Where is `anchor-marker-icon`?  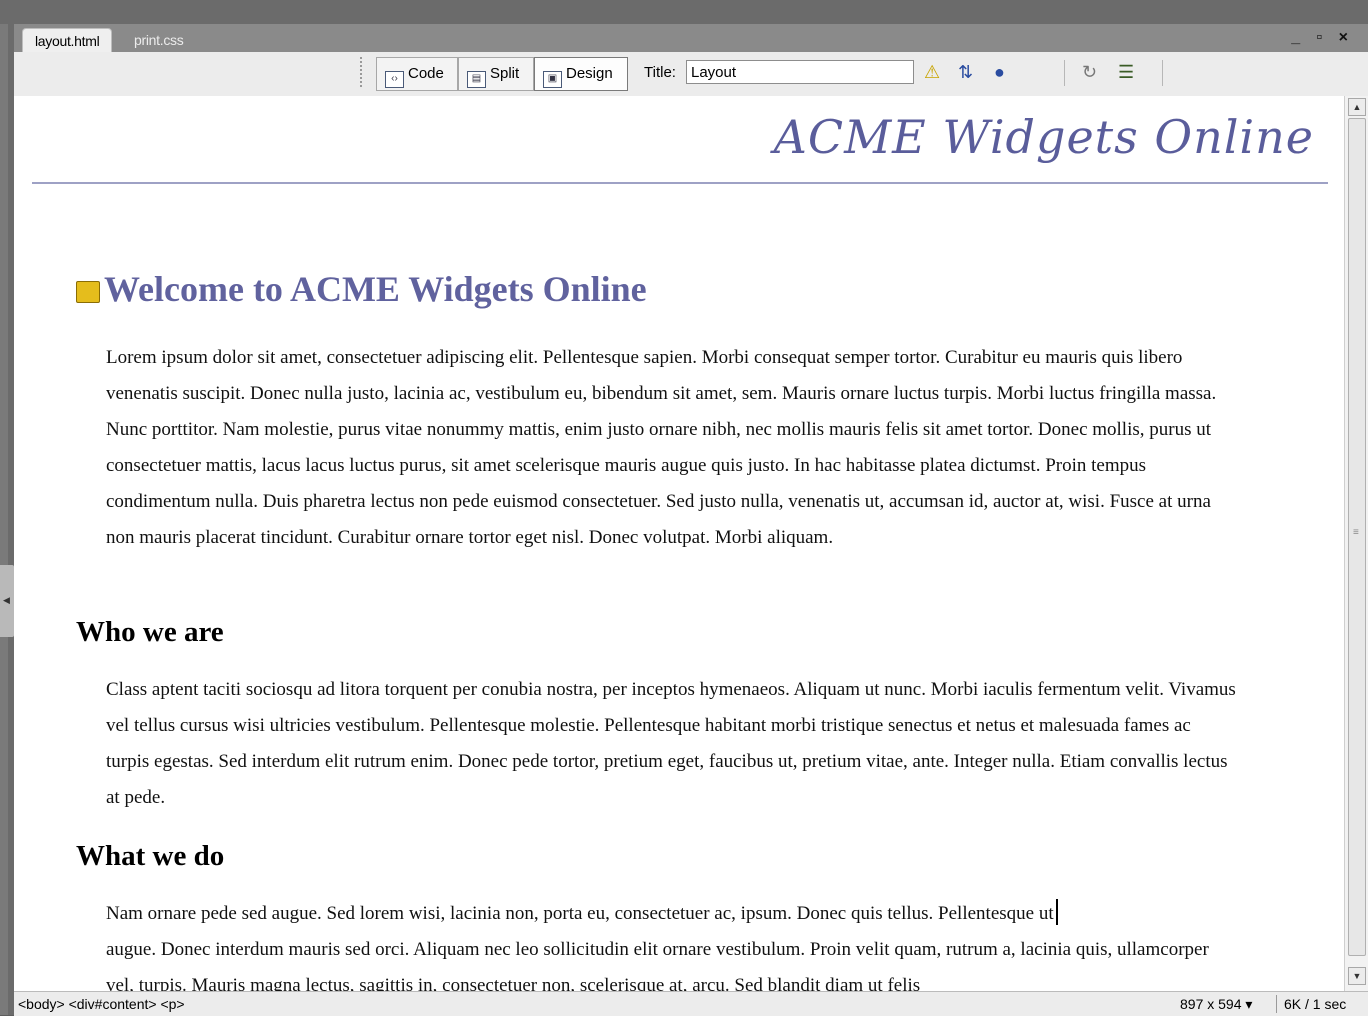 anchor-marker-icon is located at coordinates (88, 292).